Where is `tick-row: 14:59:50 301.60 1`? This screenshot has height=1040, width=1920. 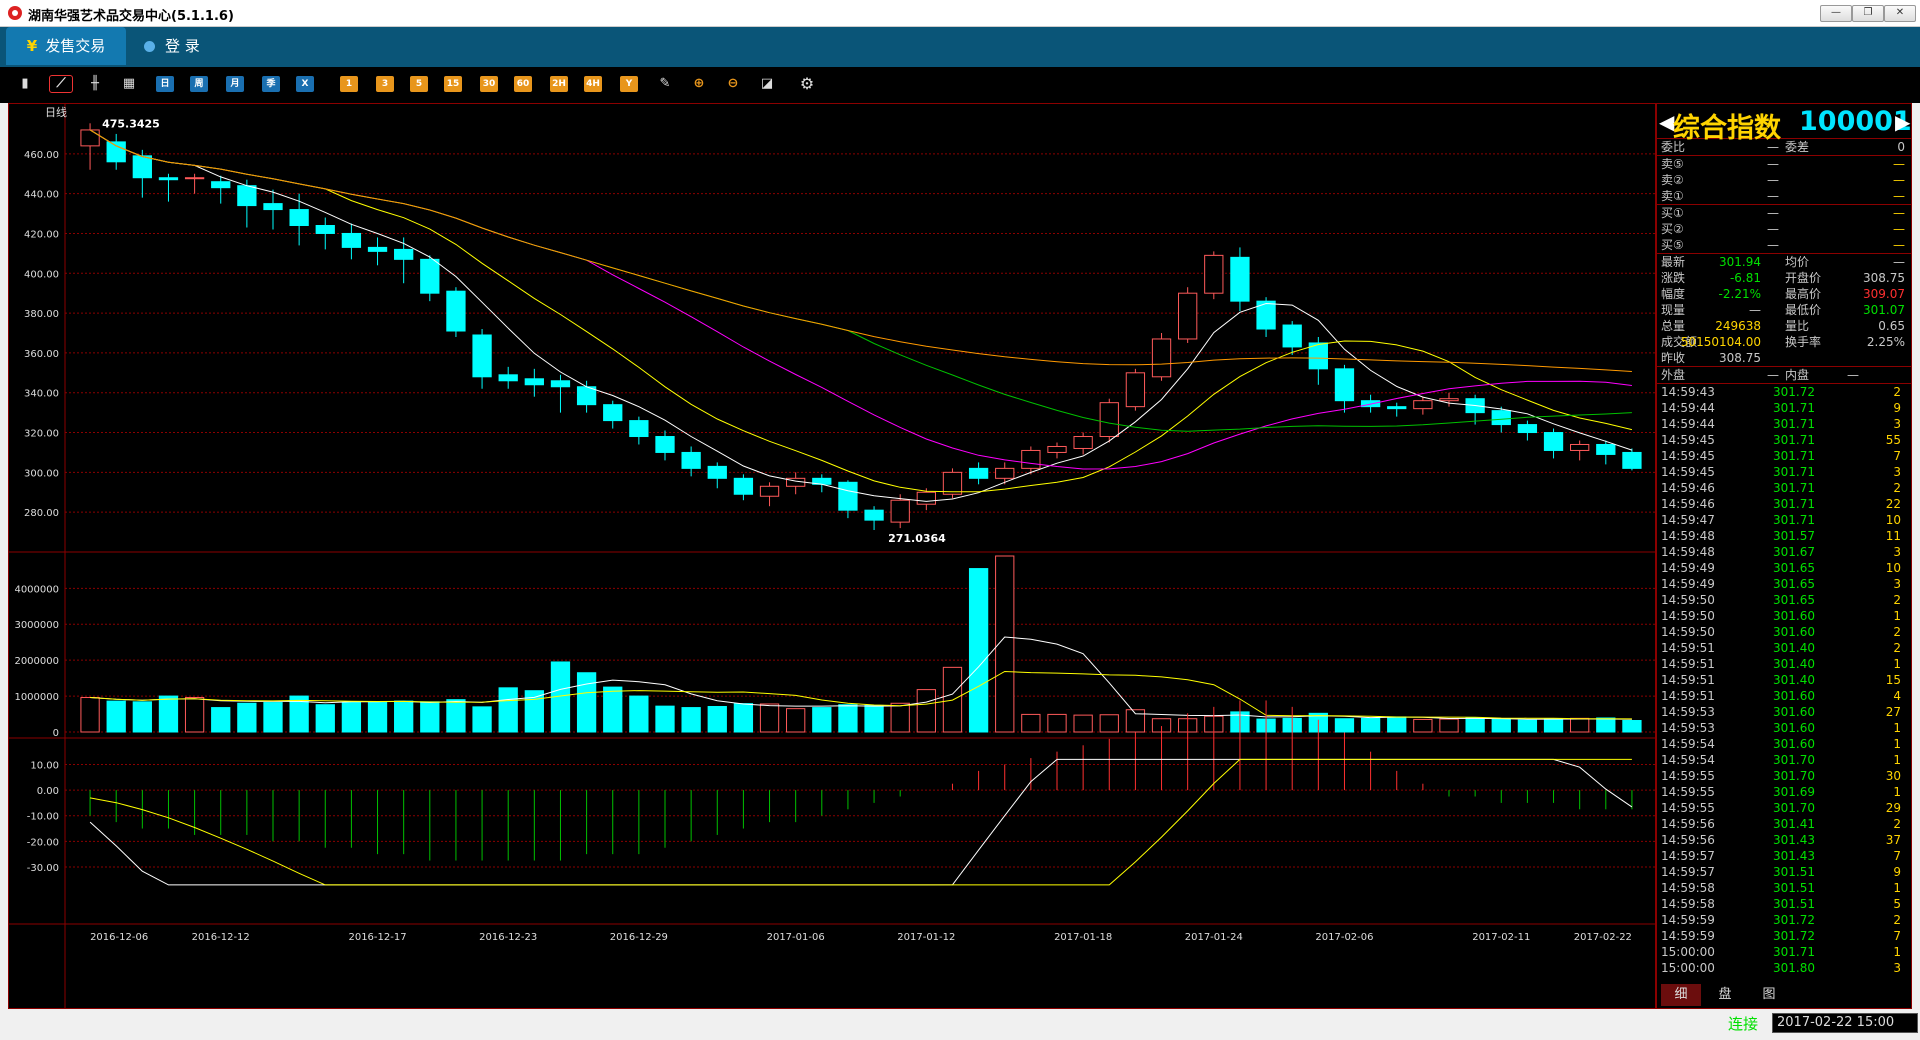
tick-row: 14:59:50 301.60 1 is located at coordinates (1784, 616).